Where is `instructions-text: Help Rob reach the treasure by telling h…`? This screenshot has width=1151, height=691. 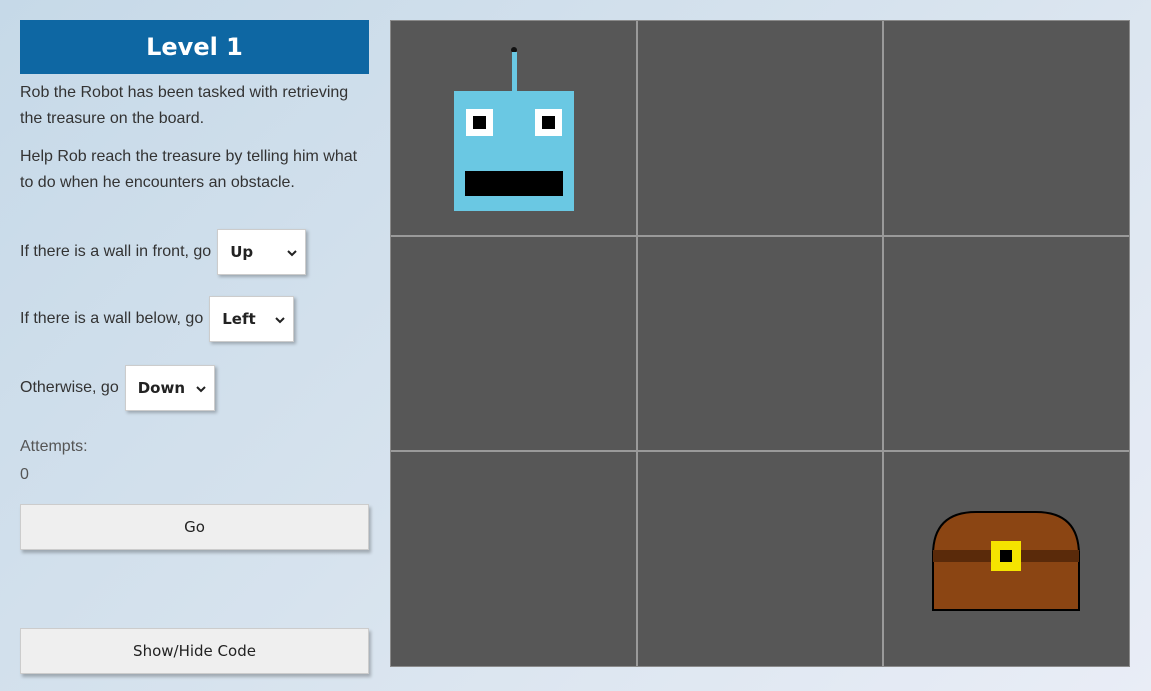 instructions-text: Help Rob reach the treasure by telling h… is located at coordinates (189, 169).